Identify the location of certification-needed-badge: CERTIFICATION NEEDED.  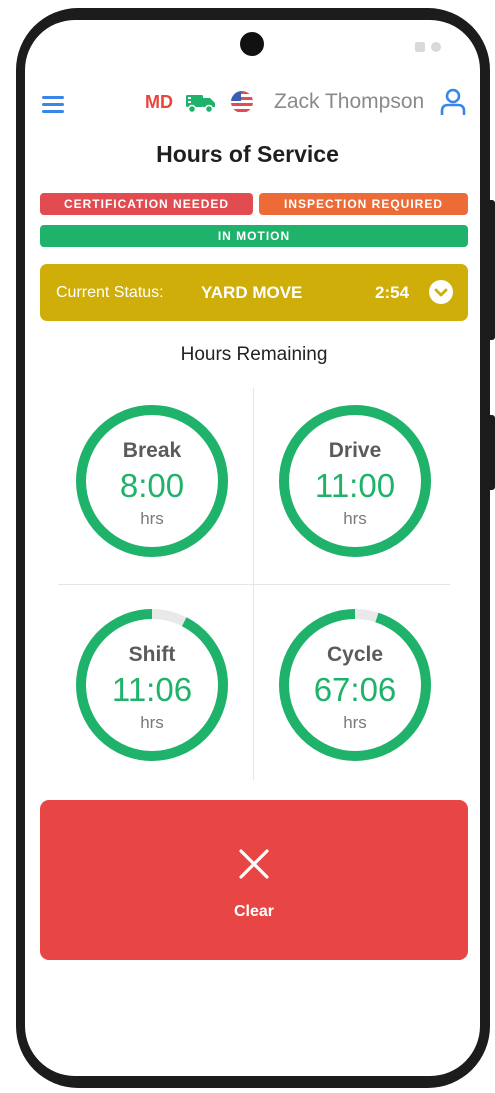
(146, 204).